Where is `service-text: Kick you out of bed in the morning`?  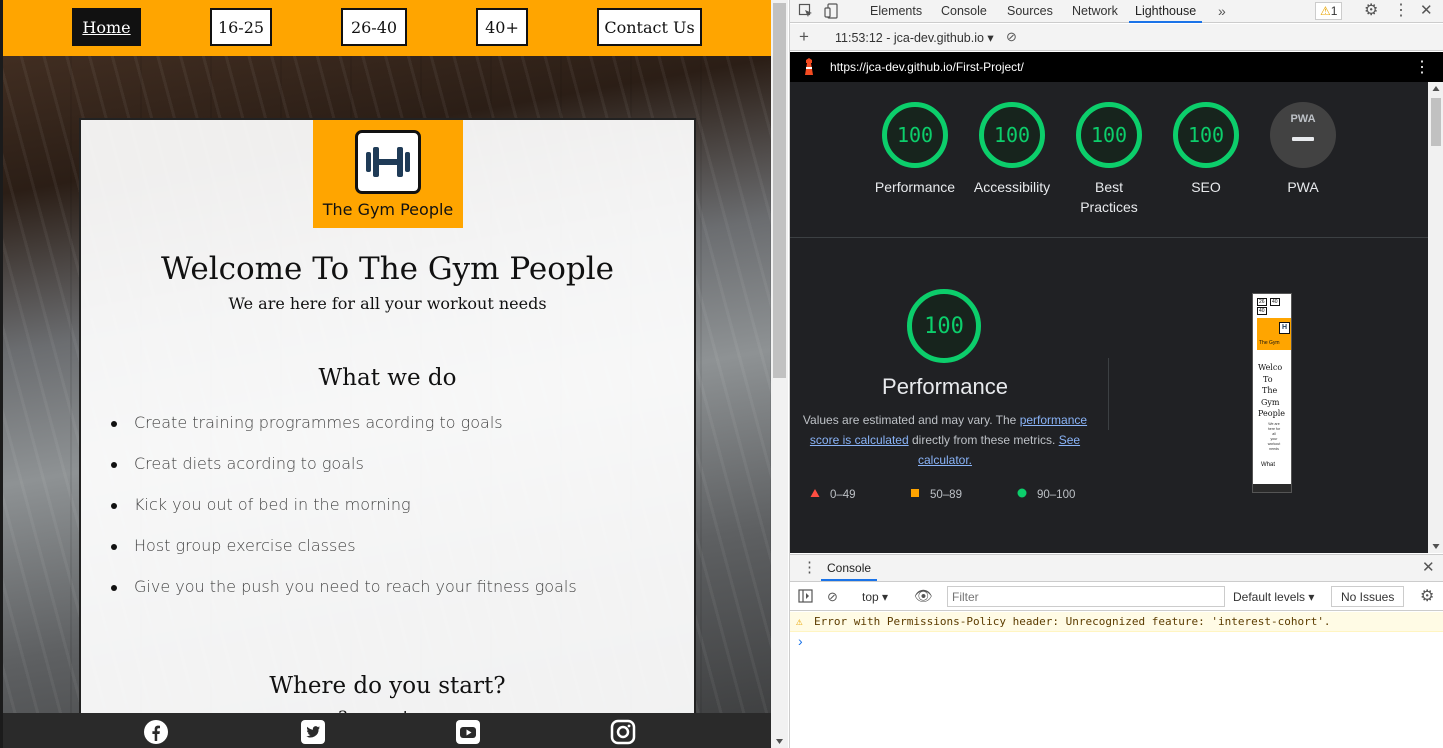
service-text: Kick you out of bed in the morning is located at coordinates (272, 504).